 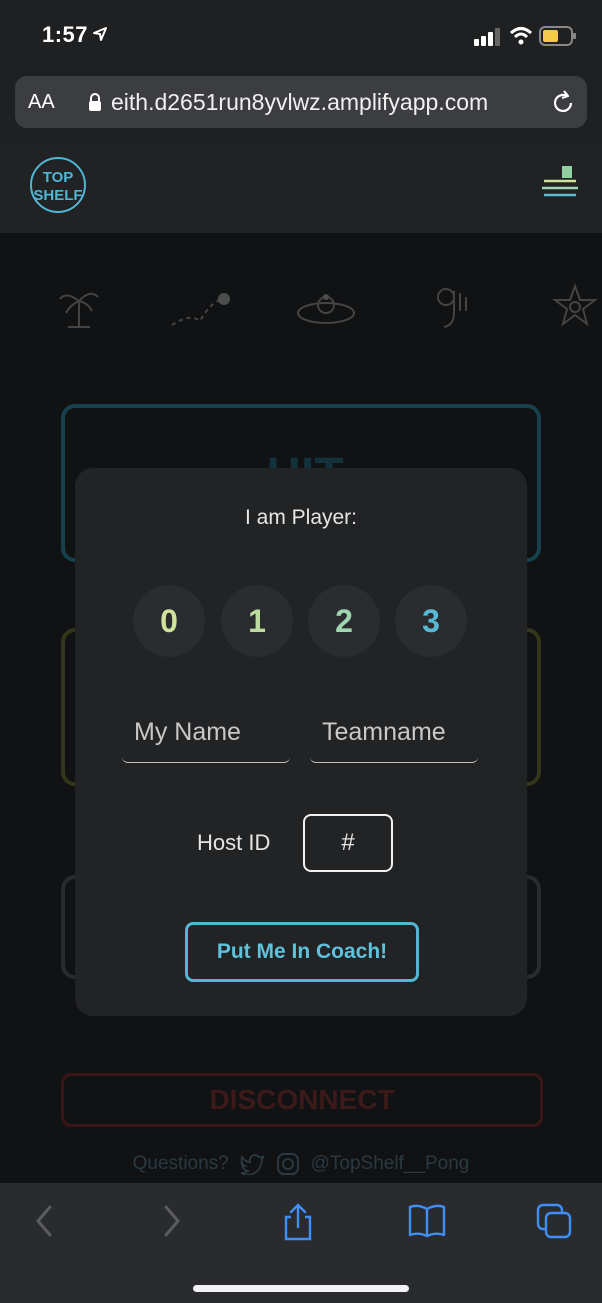 What do you see at coordinates (560, 181) in the screenshot?
I see `menu-icon` at bounding box center [560, 181].